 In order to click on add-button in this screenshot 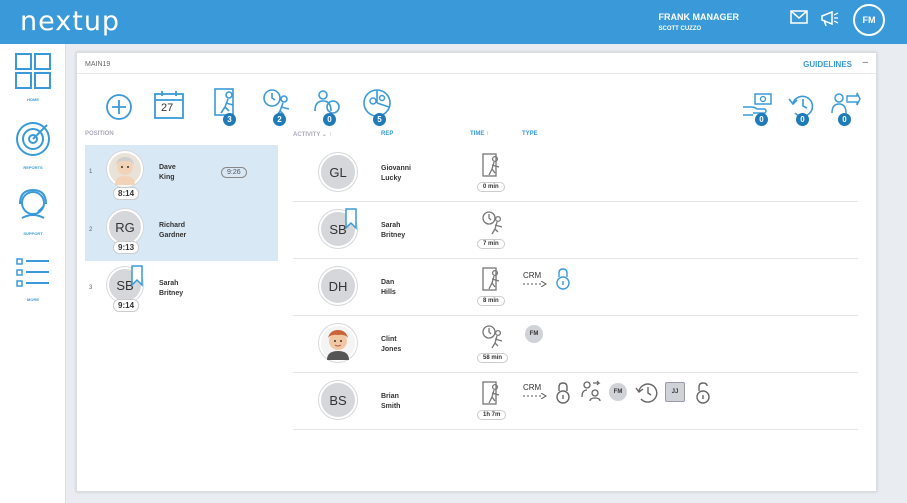, I will do `click(119, 109)`.